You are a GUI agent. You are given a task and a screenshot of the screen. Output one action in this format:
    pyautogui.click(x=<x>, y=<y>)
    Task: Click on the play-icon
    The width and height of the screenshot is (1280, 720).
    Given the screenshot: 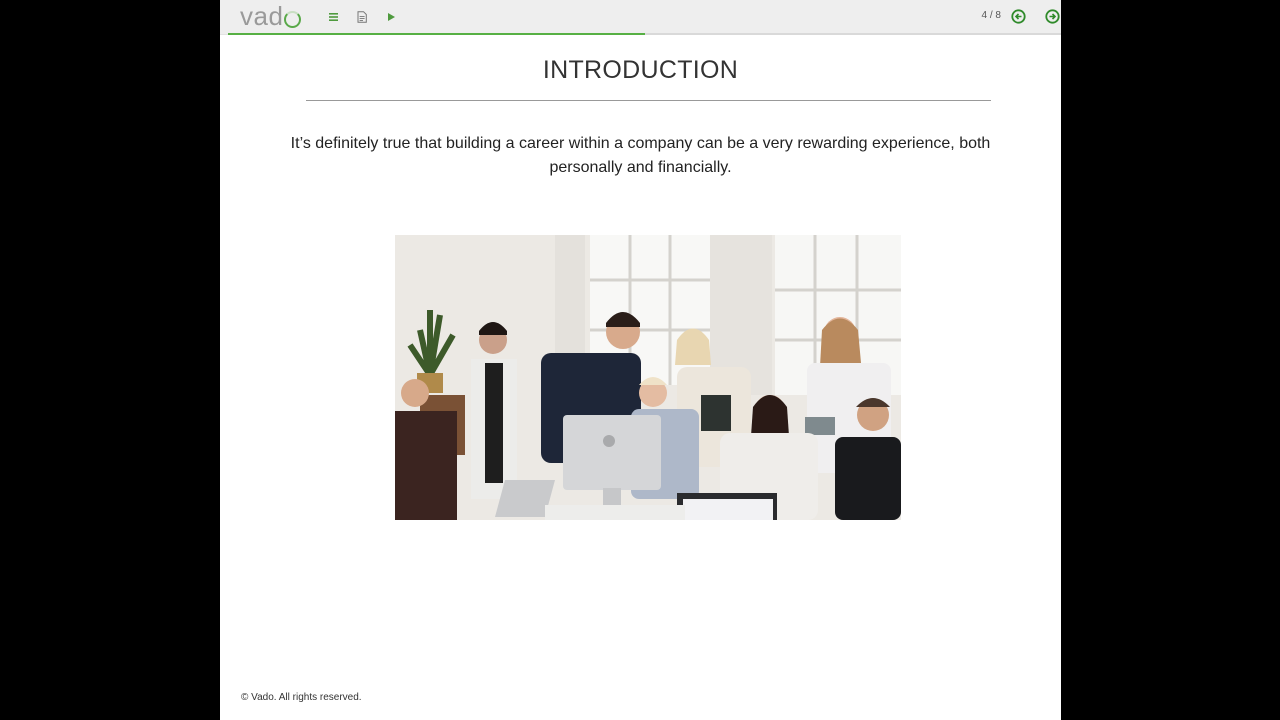 What is the action you would take?
    pyautogui.click(x=391, y=17)
    